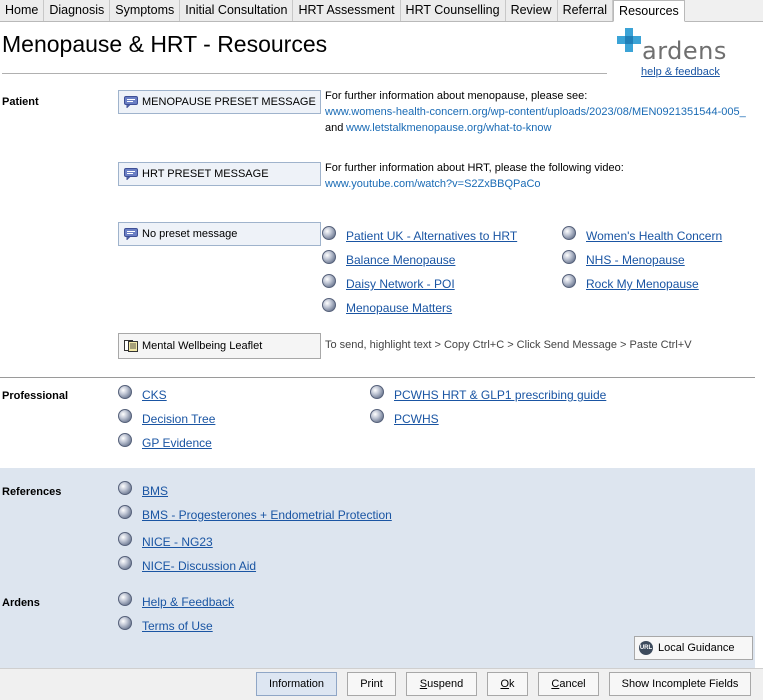  Describe the element at coordinates (416, 419) in the screenshot. I see `link-label: PCWHS` at that location.